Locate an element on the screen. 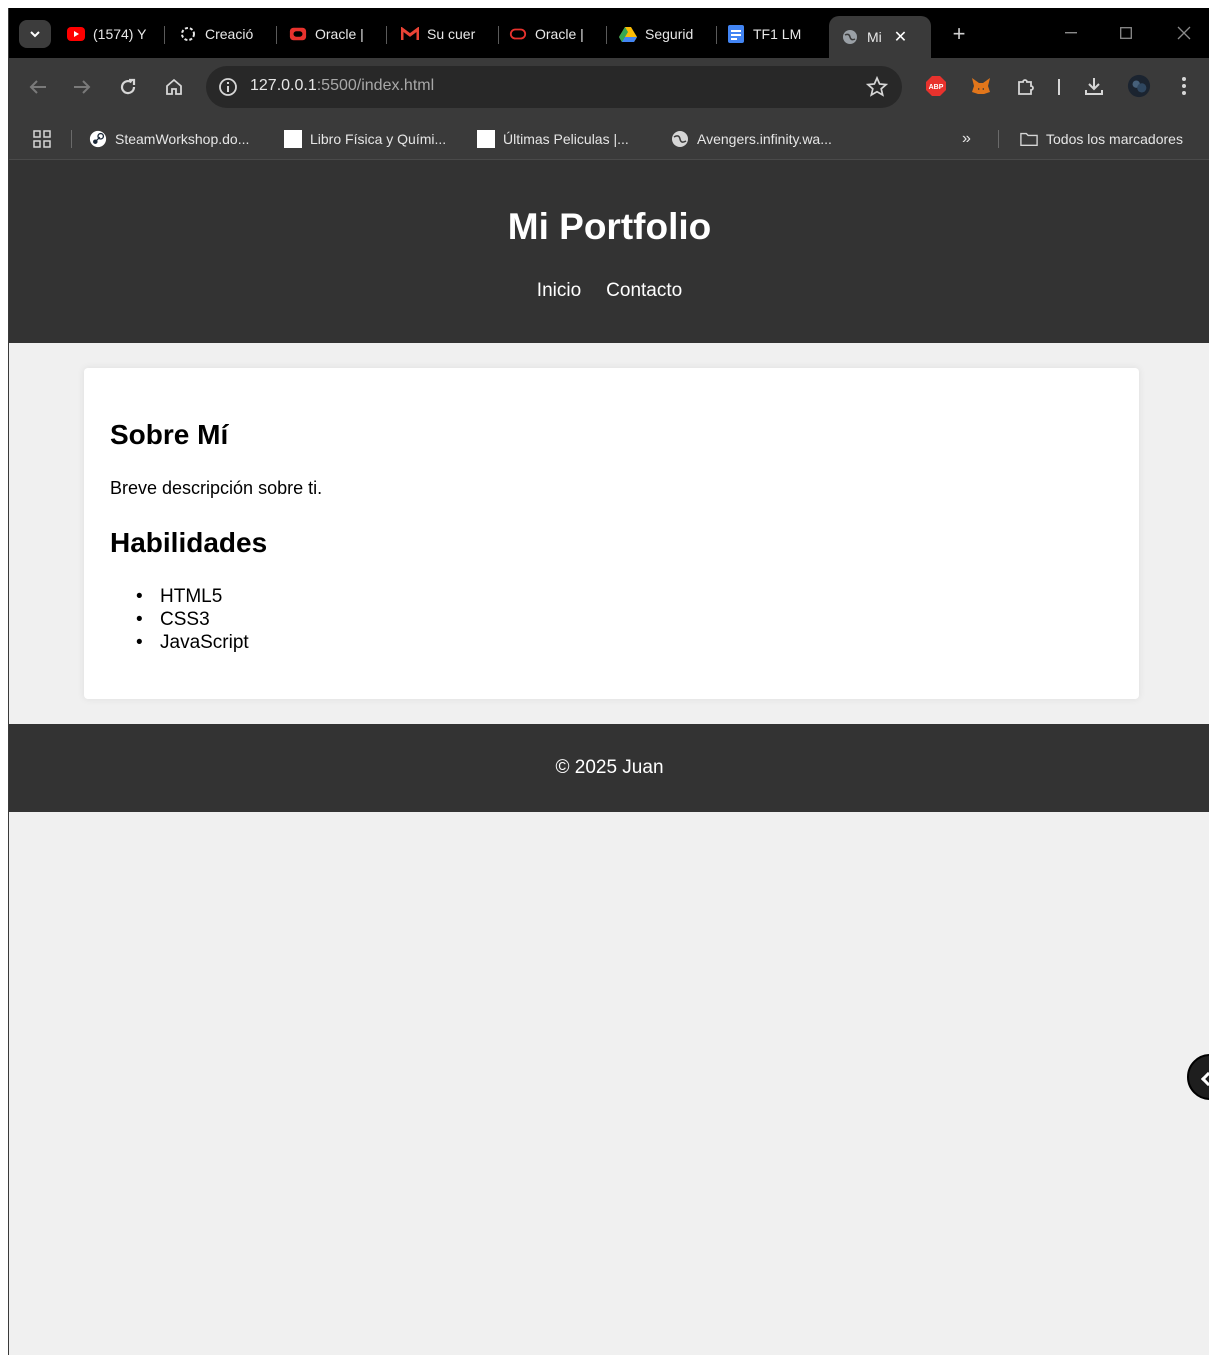 This screenshot has width=1209, height=1355. site-footer: © 2025 Juan is located at coordinates (609, 768).